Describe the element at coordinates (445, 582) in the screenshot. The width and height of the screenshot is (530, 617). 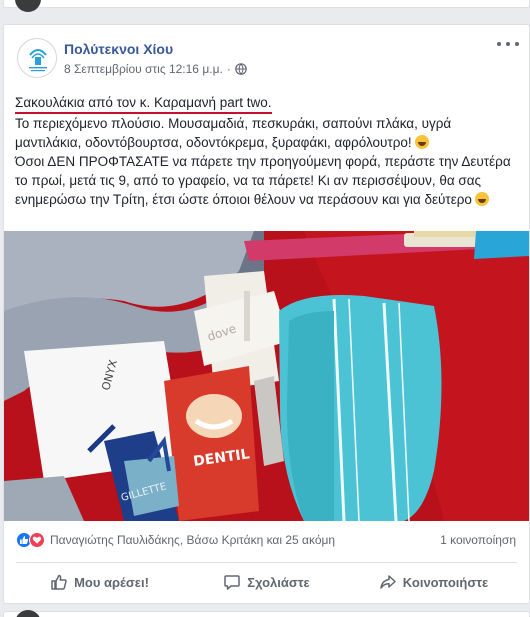
I see `share-button-label: Κοινοποιήστε` at that location.